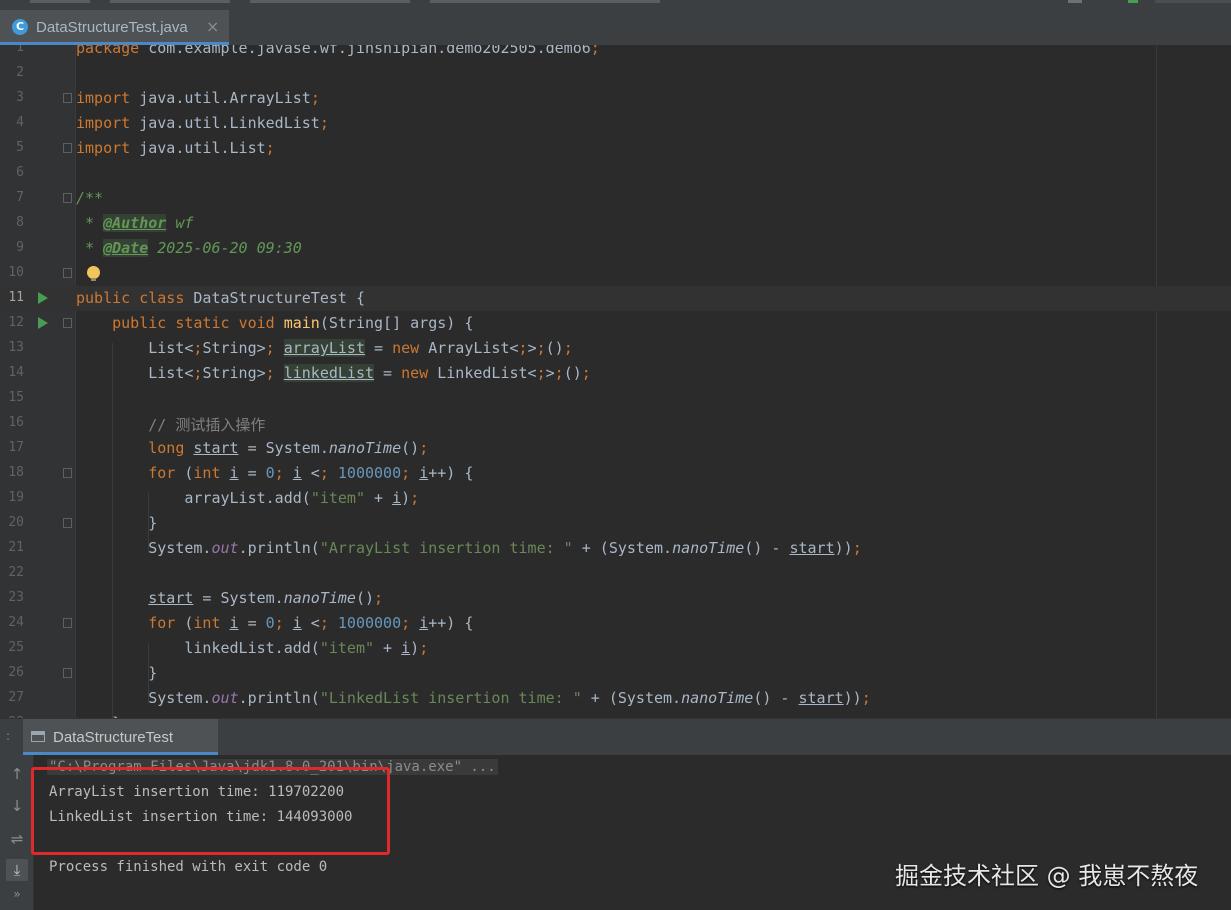 This screenshot has width=1231, height=910. I want to click on code-line: 26 }, so click(615, 673).